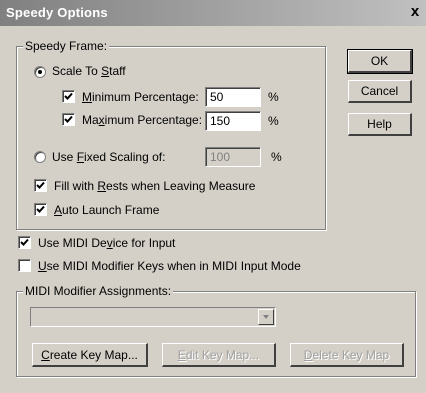 The image size is (426, 393). Describe the element at coordinates (102, 186) in the screenshot. I see `label-accel: R` at that location.